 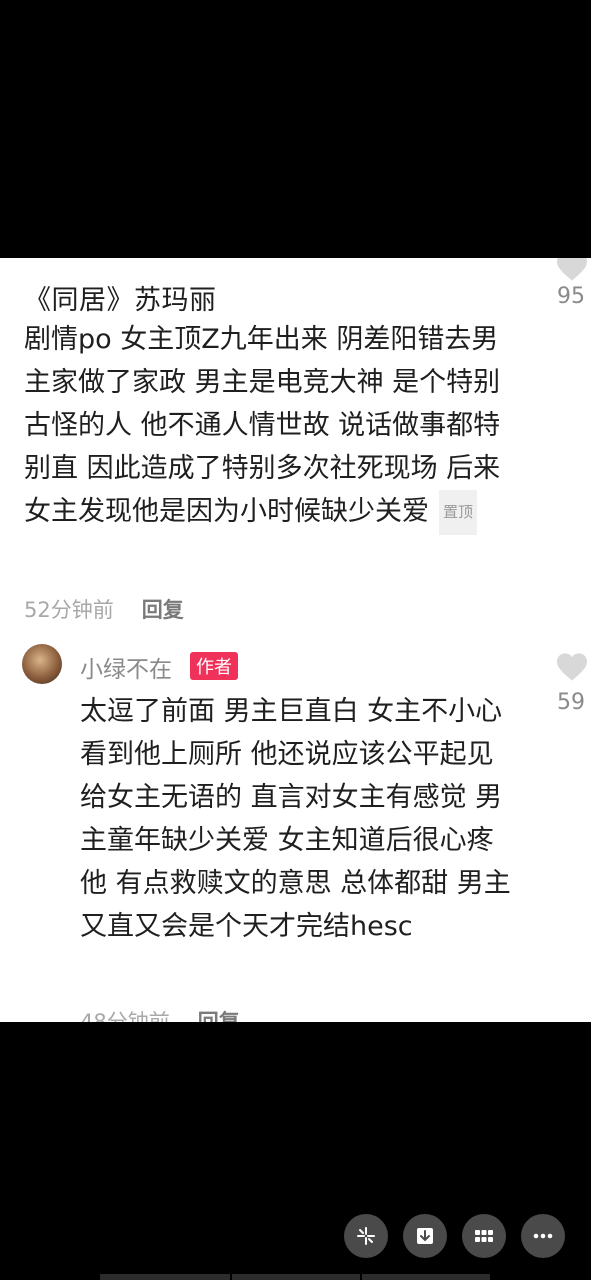 I want to click on timestamp: 48分钟前, so click(x=125, y=1016).